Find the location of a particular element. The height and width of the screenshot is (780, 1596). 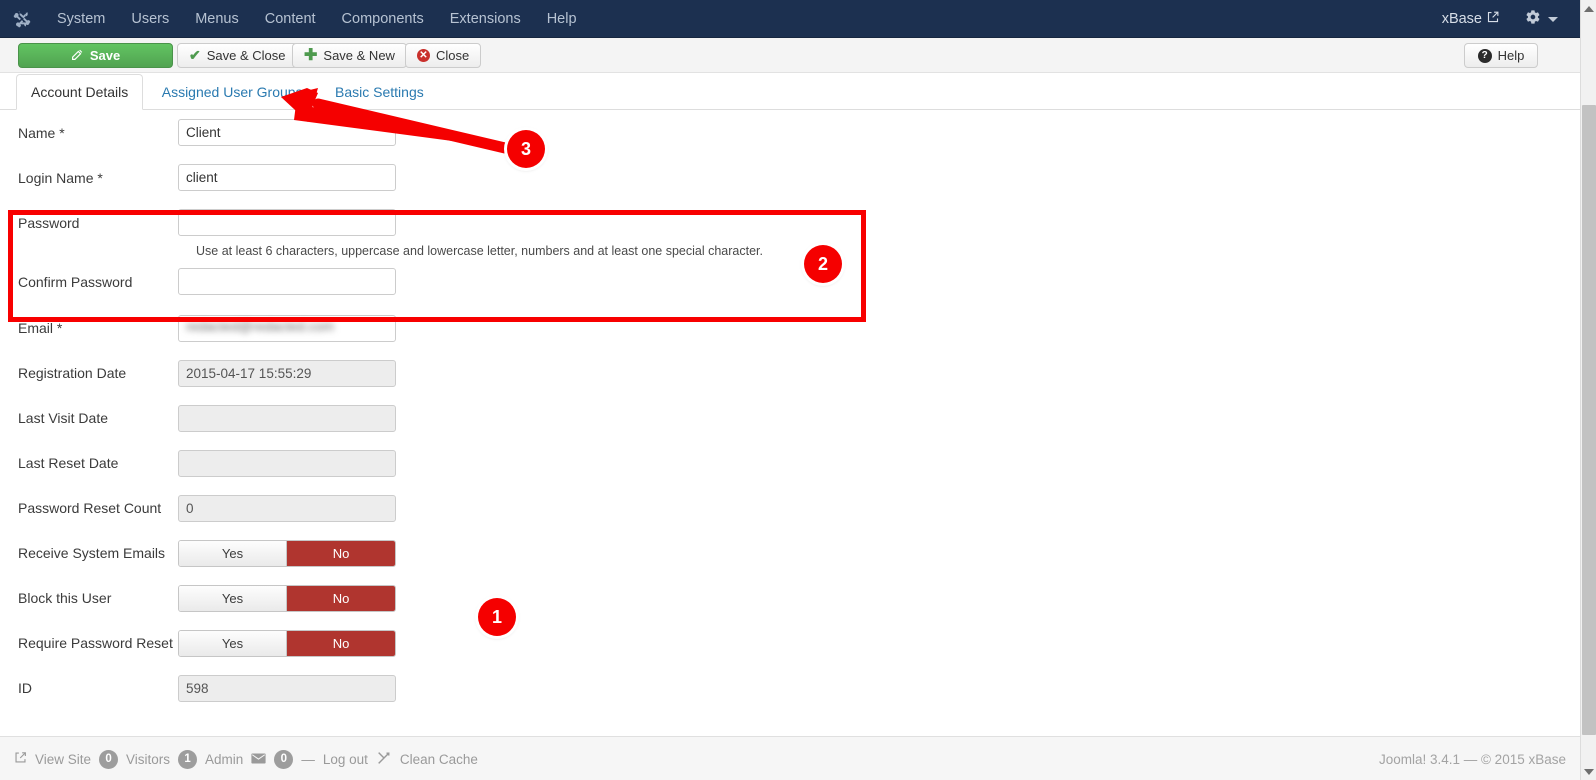

login-name-input is located at coordinates (287, 177).